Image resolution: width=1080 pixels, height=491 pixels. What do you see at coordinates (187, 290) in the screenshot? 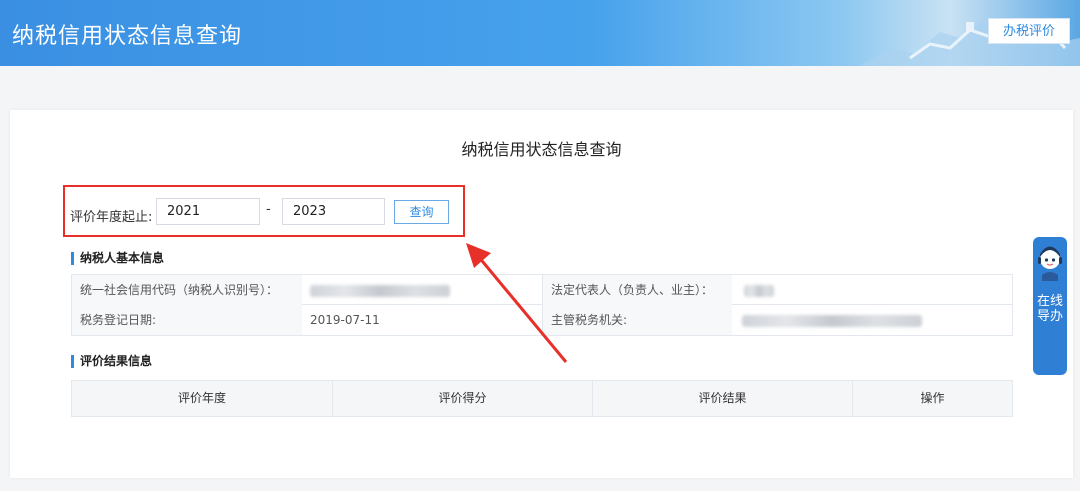
I see `credit-code-label: 统一社会信用代码（纳税人识别号）：` at bounding box center [187, 290].